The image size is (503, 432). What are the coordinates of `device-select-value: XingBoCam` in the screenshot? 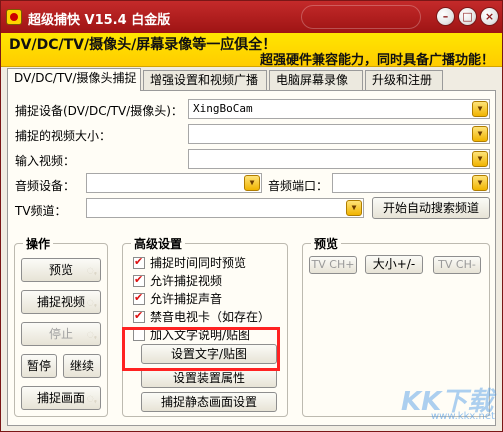 It's located at (223, 108).